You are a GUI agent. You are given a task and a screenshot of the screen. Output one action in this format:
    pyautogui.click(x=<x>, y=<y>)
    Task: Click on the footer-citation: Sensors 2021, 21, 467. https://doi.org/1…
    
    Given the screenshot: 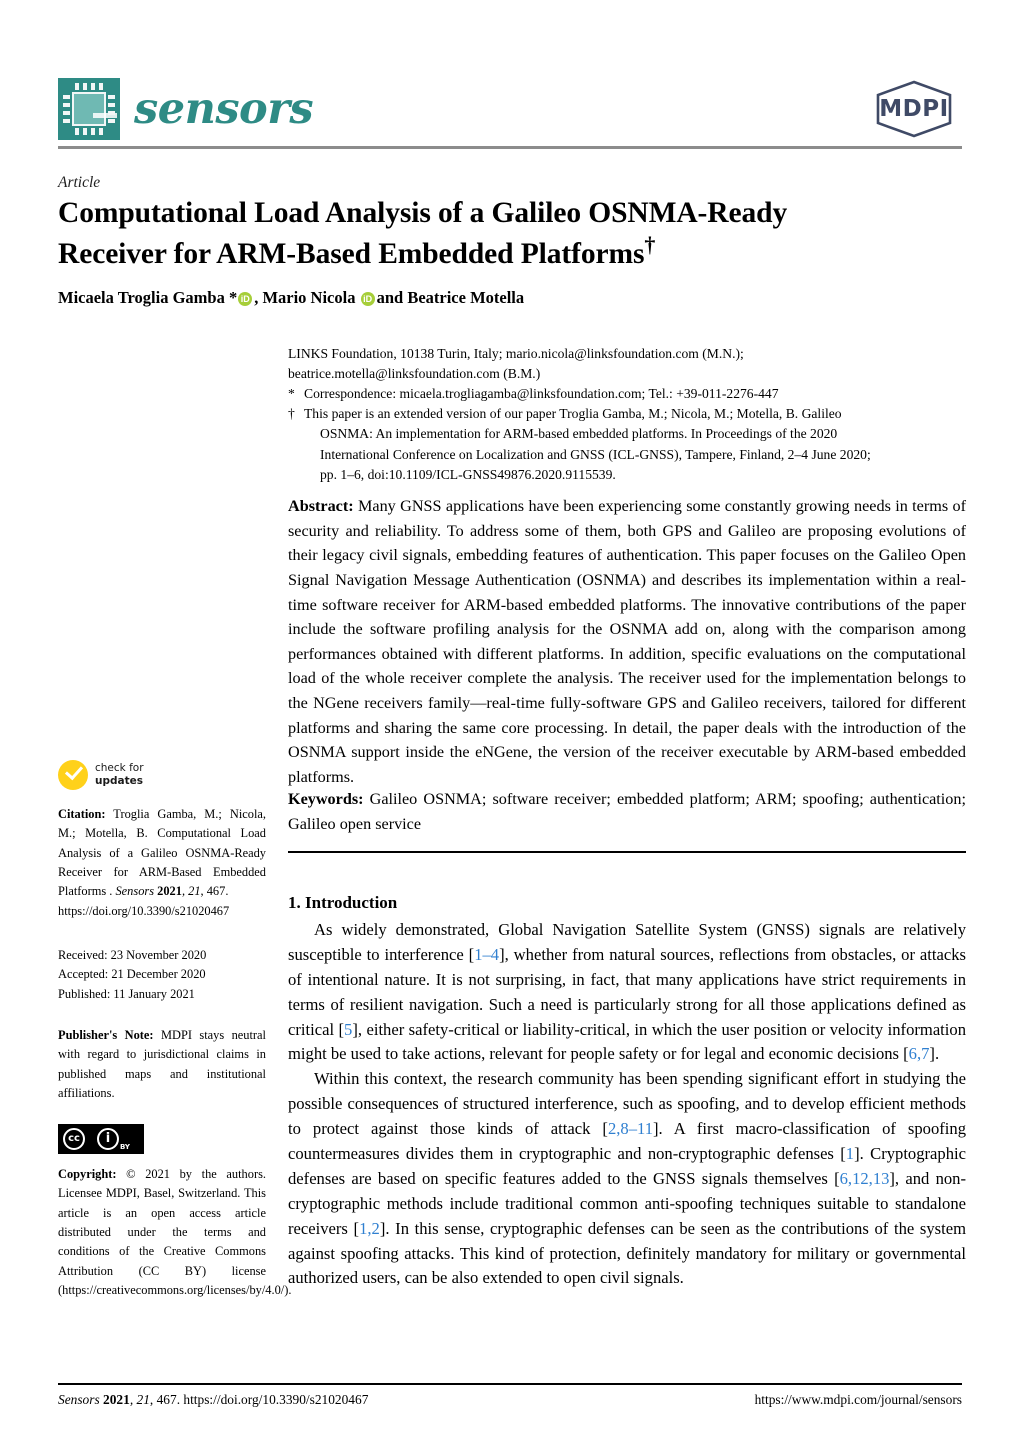 What is the action you would take?
    pyautogui.click(x=213, y=1400)
    